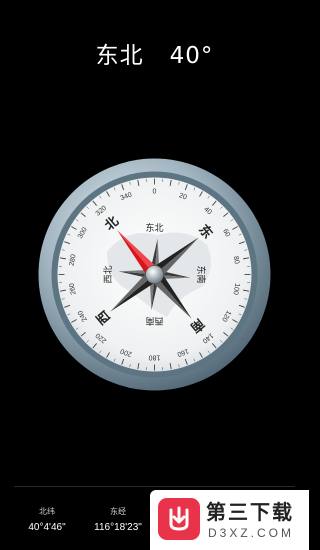  What do you see at coordinates (47, 511) in the screenshot?
I see `latitude-label: 北纬` at bounding box center [47, 511].